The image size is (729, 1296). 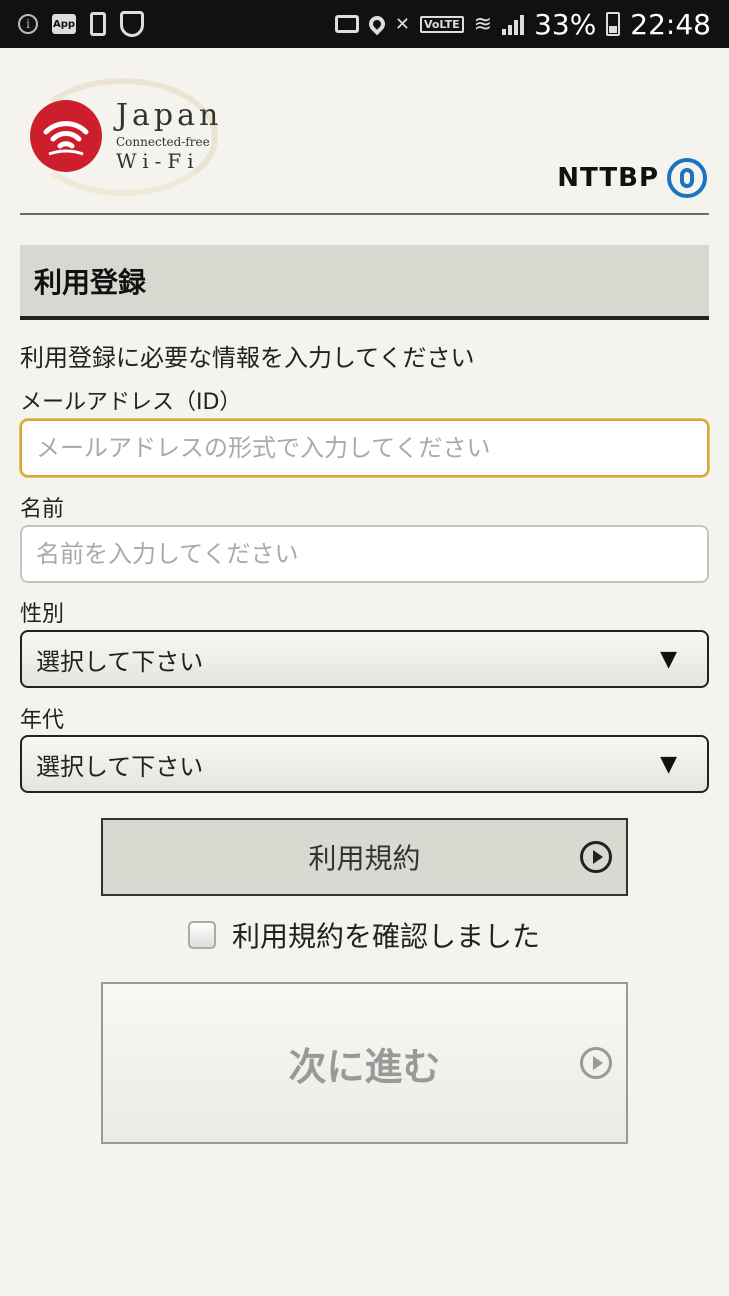 I want to click on logo-subtitle: Connected-free, so click(x=163, y=142).